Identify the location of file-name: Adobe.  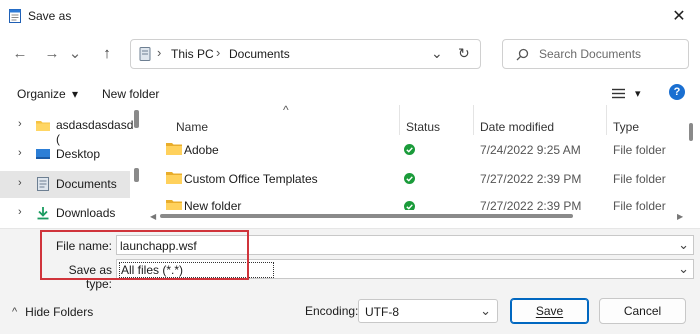
(201, 150).